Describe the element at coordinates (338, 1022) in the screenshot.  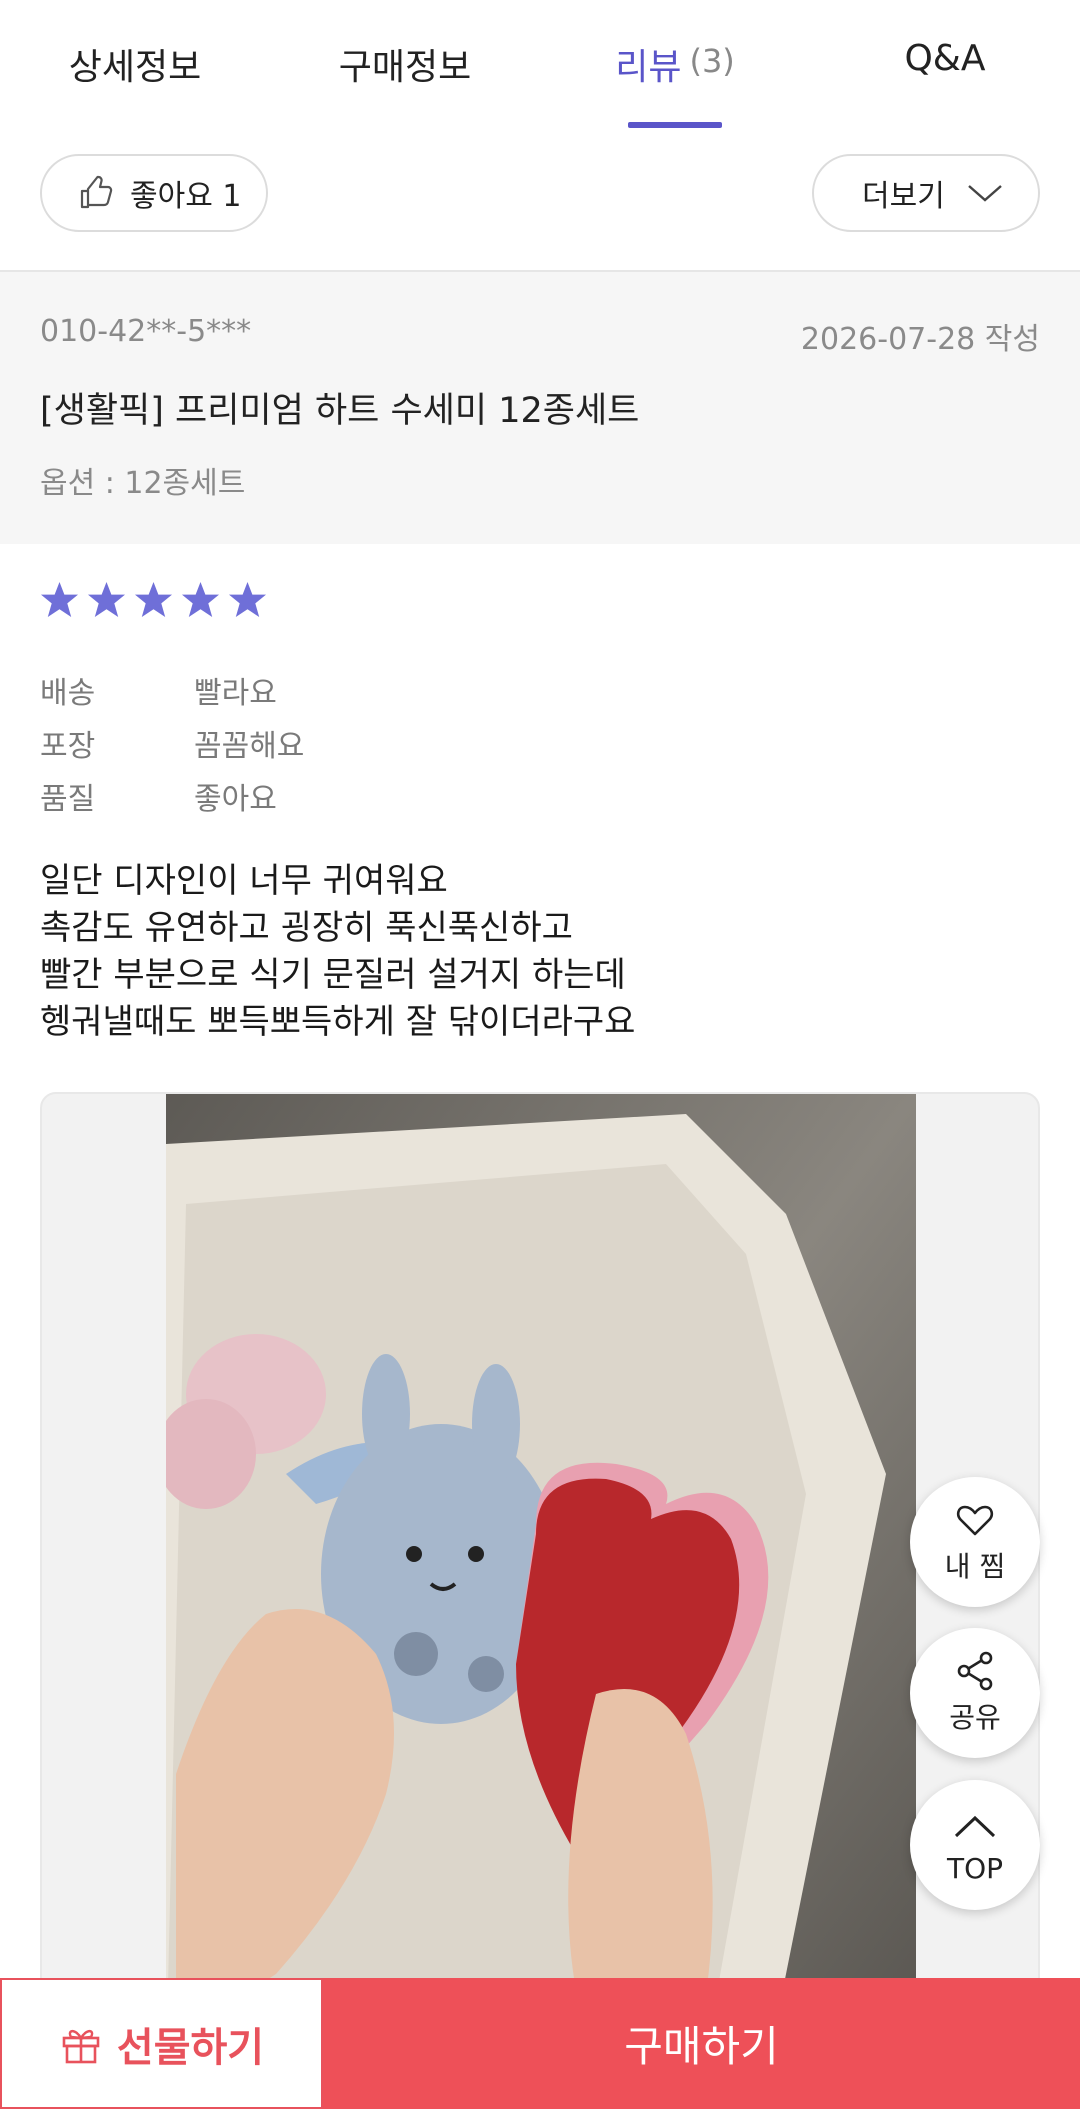
I see `review-line: 헹궈낼때도 뽀득뽀득하게 잘 닦이더라구요` at that location.